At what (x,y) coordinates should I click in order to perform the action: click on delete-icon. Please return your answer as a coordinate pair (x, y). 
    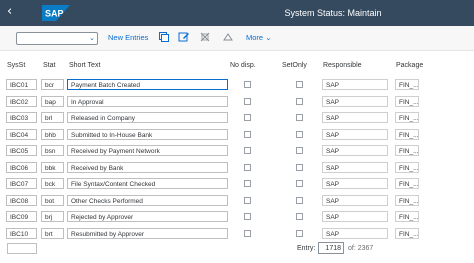
    Looking at the image, I should click on (205, 37).